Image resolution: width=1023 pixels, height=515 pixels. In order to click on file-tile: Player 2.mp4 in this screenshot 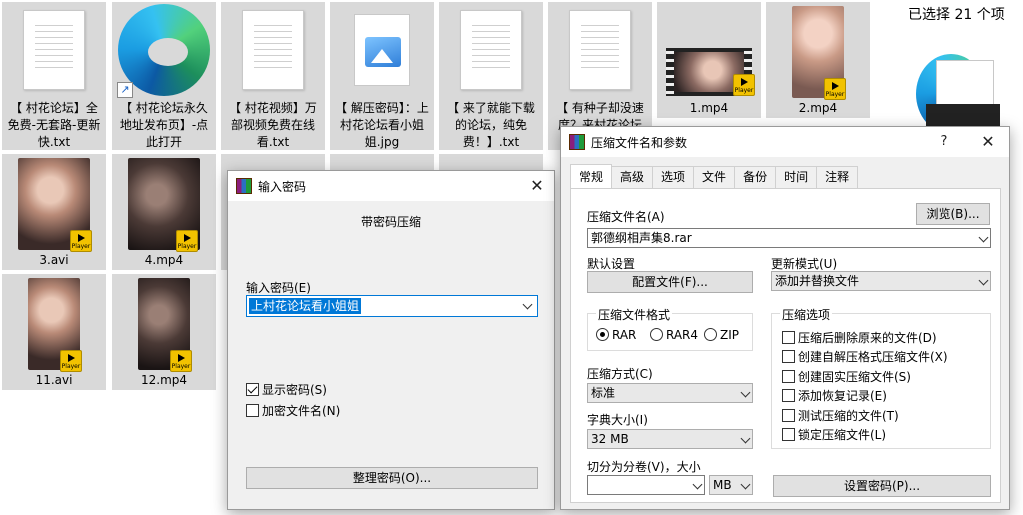, I will do `click(818, 60)`.